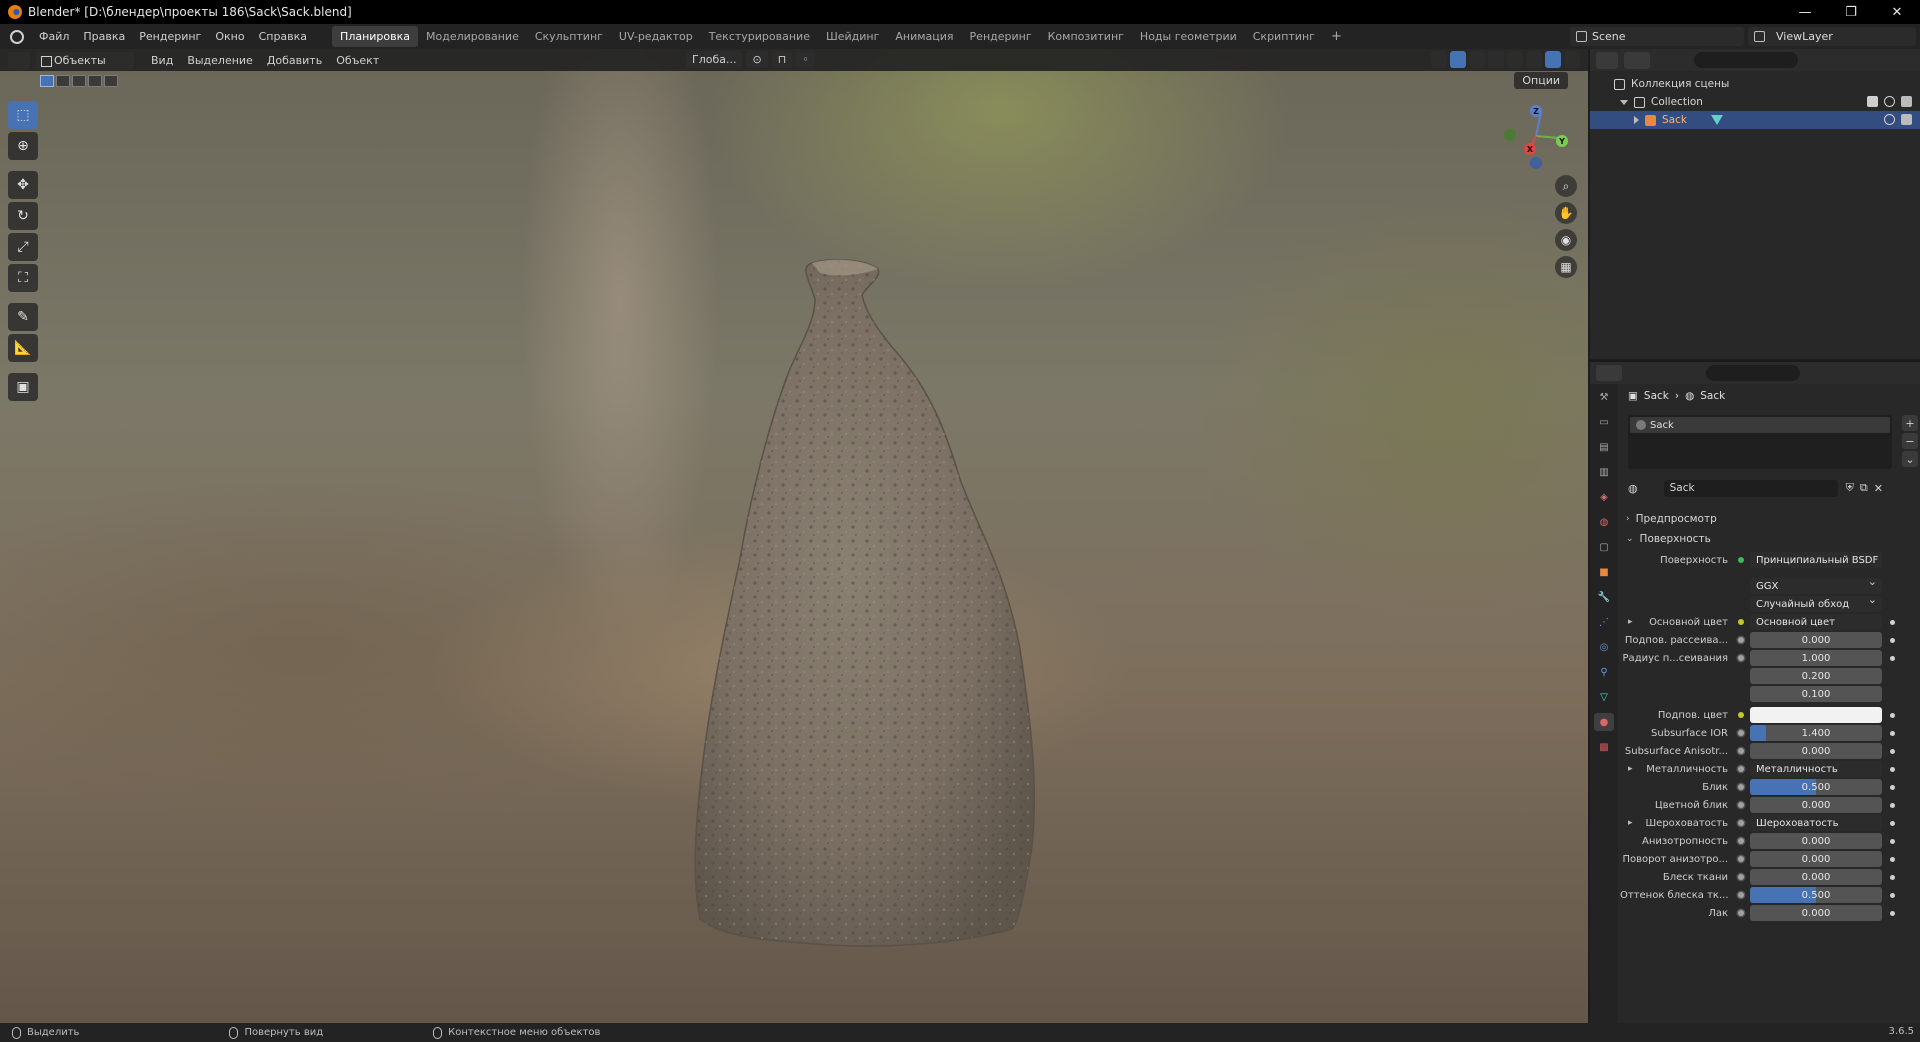 Image resolution: width=1920 pixels, height=1042 pixels. Describe the element at coordinates (283, 36) in the screenshot. I see `menu-help: Справка` at that location.